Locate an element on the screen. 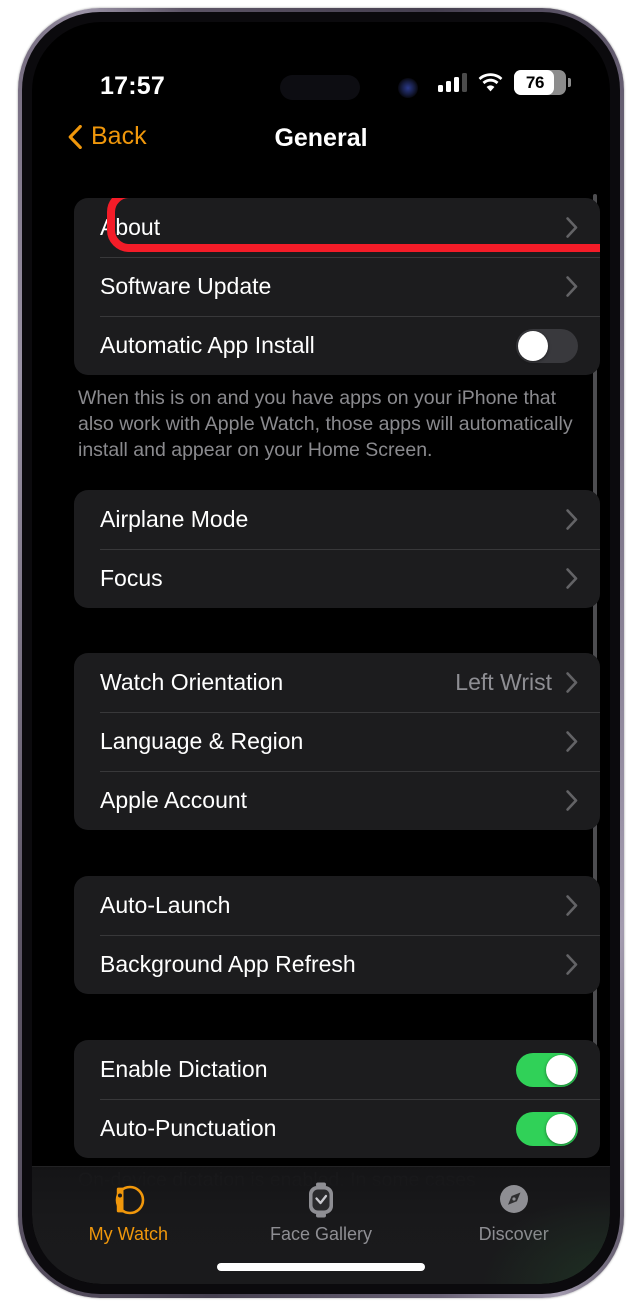 This screenshot has height=1305, width=642. navigation-bar: Back General is located at coordinates (321, 139).